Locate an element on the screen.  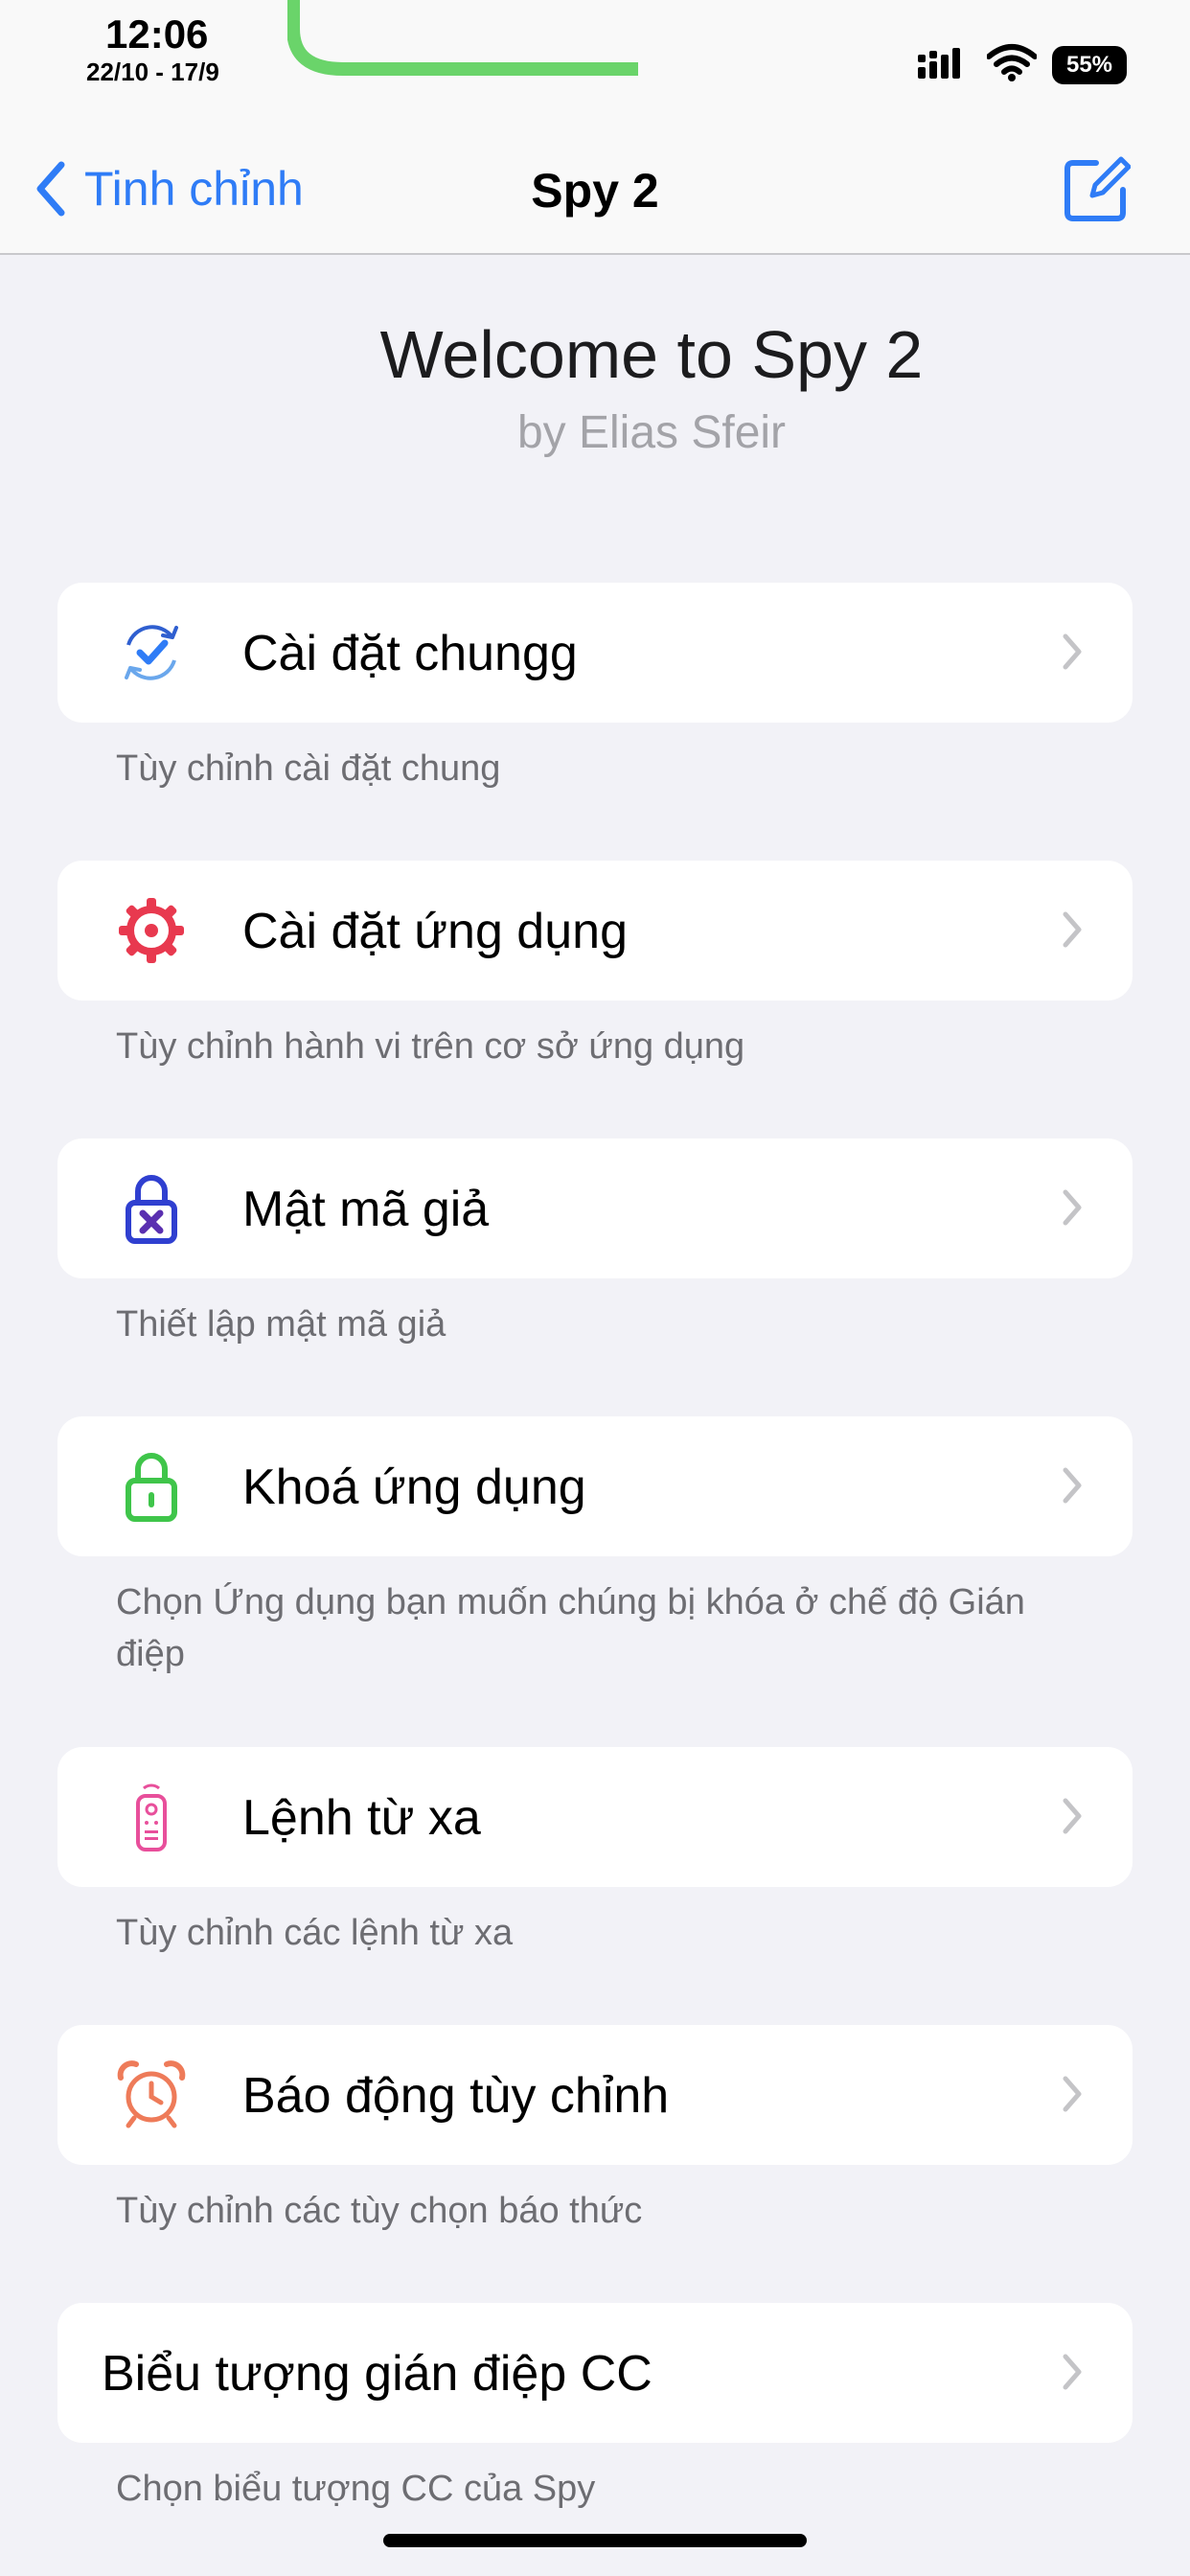
cell-footer: Thiết lập mật mã giả is located at coordinates (281, 1324).